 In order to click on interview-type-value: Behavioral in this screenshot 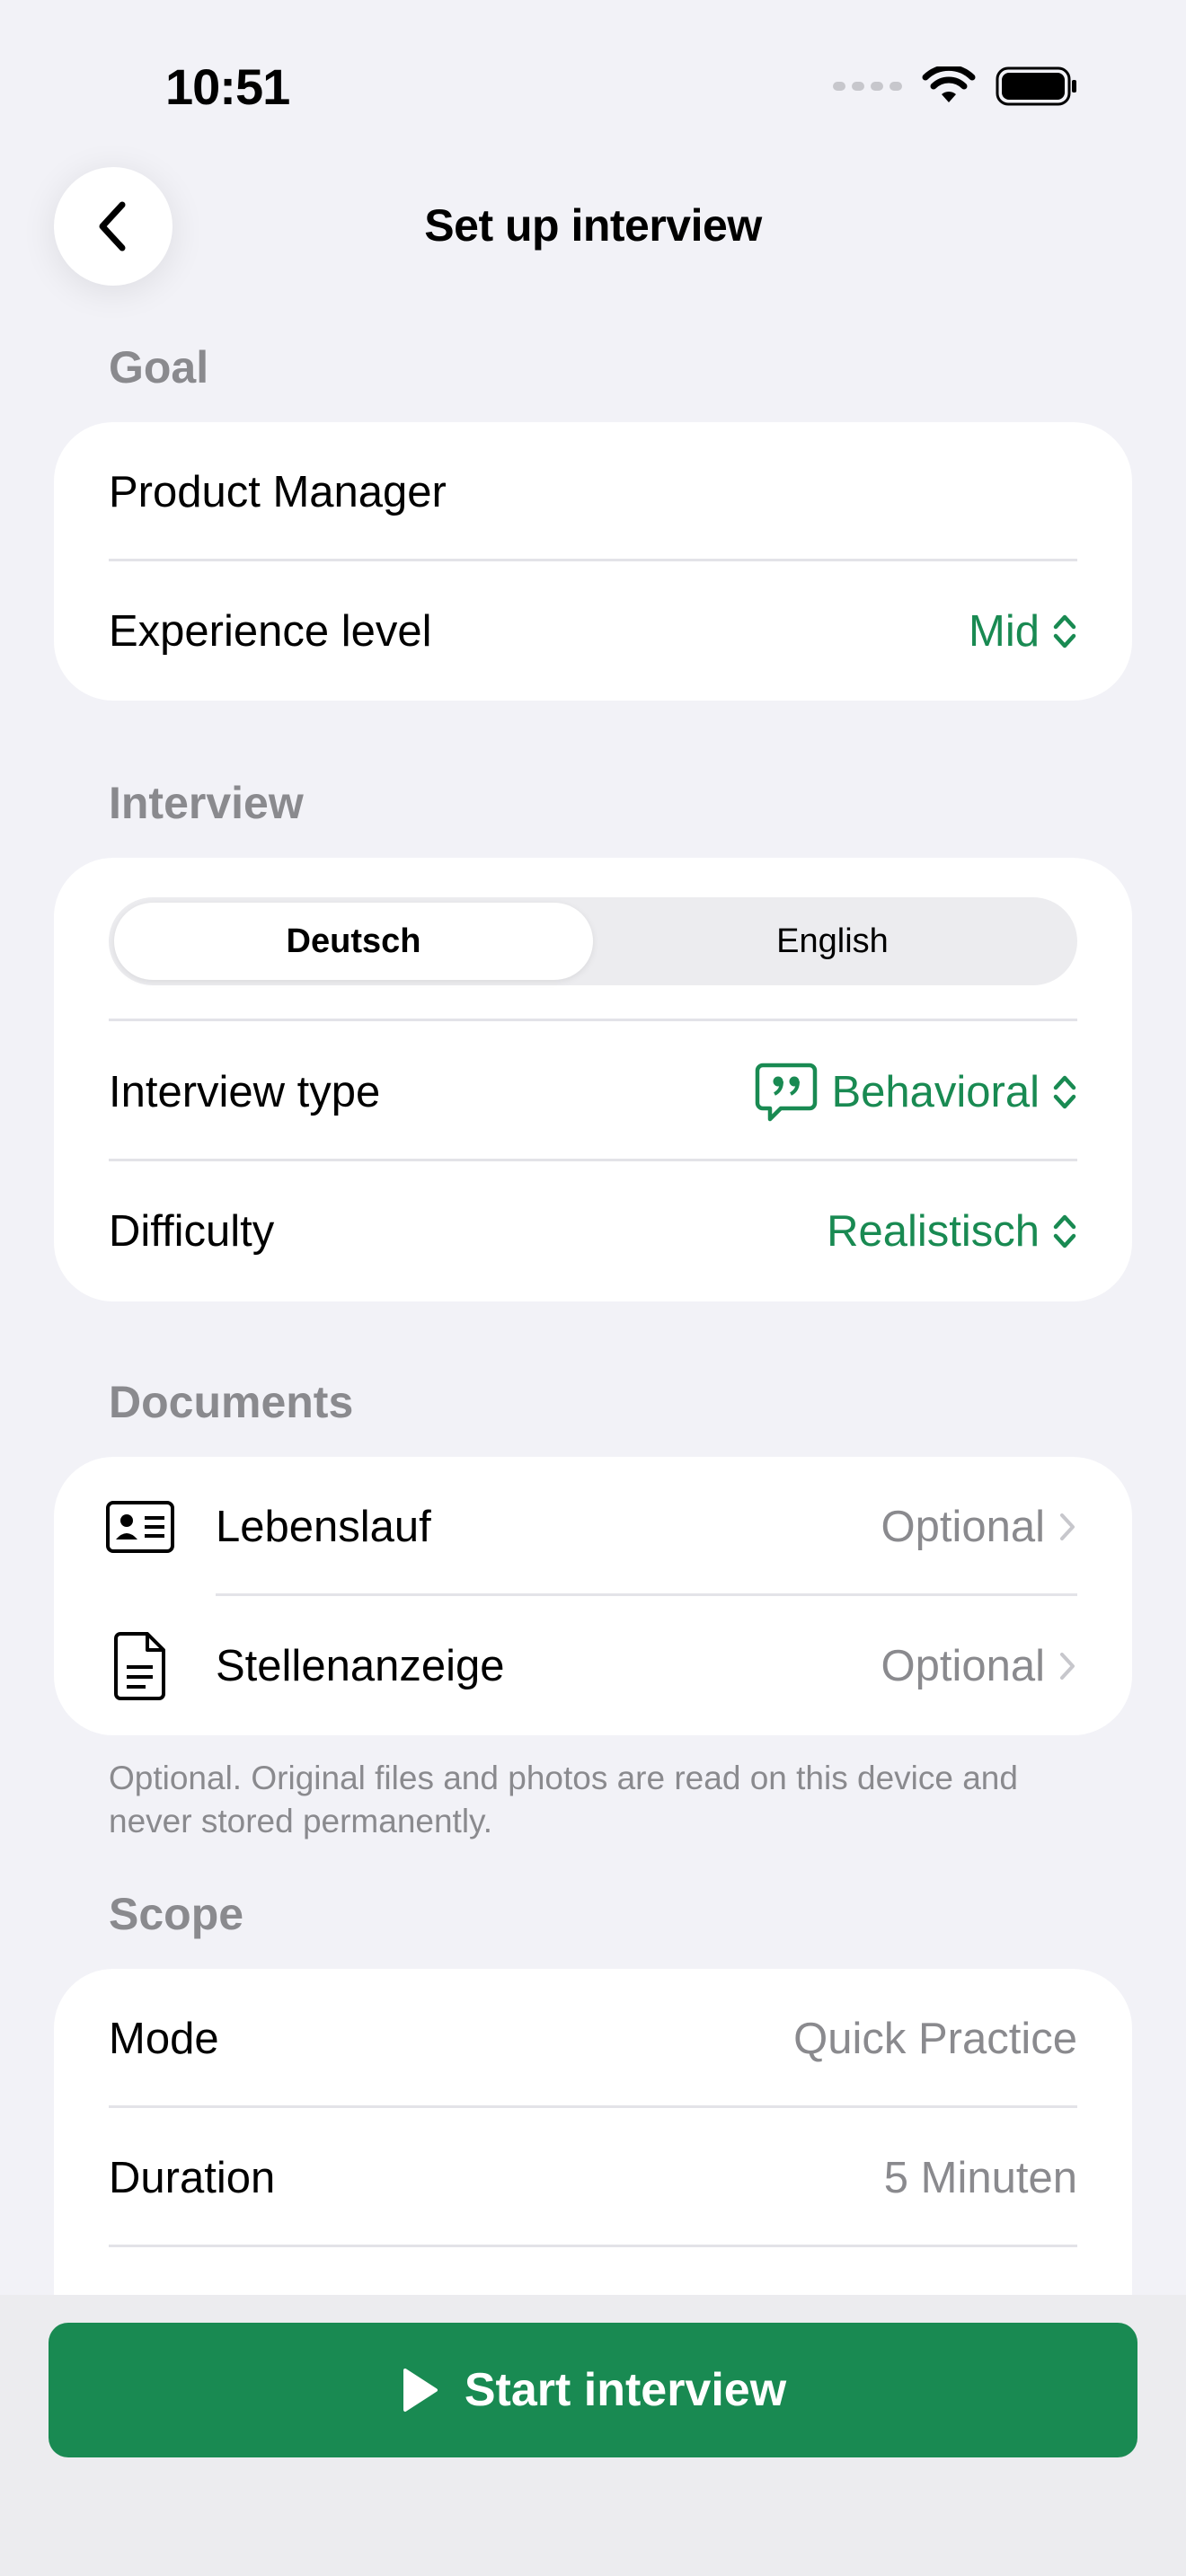, I will do `click(935, 1092)`.